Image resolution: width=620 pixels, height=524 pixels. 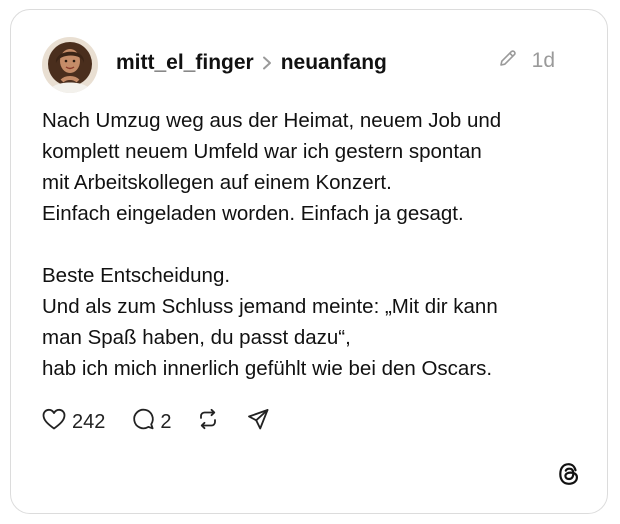 I want to click on action-bar: 242 2, so click(x=155, y=422).